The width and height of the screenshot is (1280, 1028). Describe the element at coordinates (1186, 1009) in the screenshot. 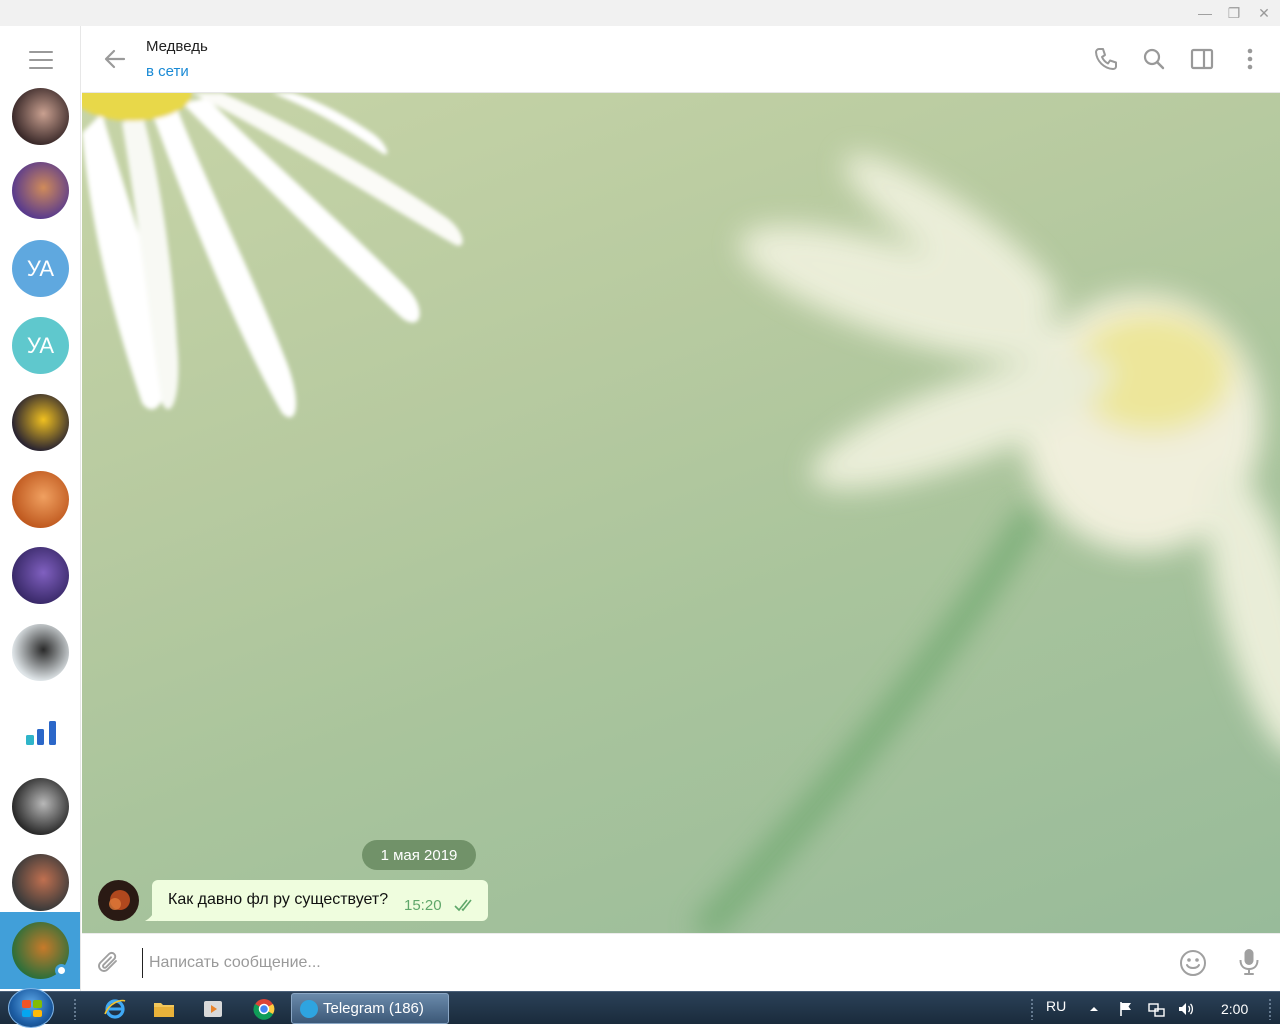

I see `volume-icon` at that location.